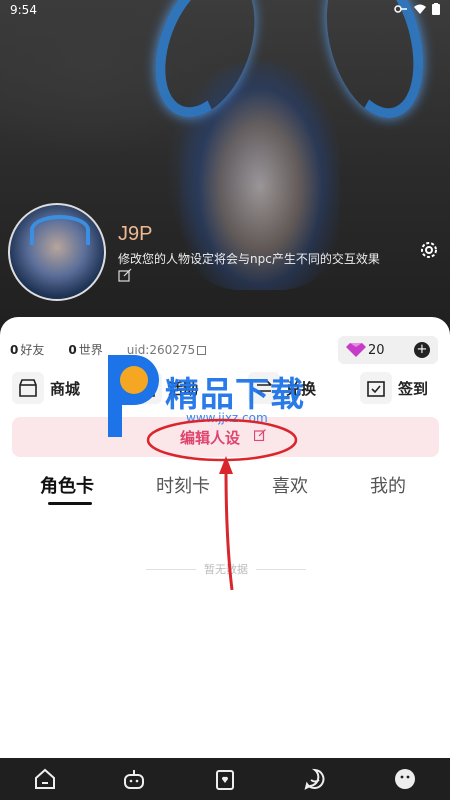  I want to click on edit-profile-icon, so click(125, 275).